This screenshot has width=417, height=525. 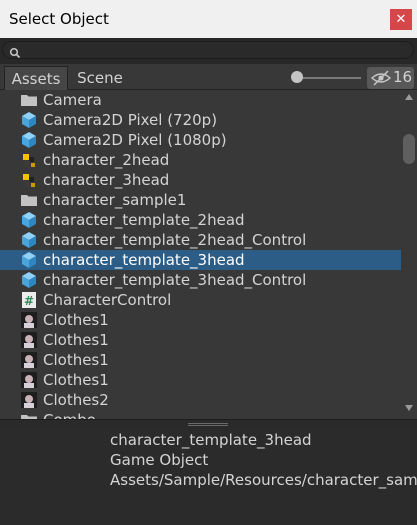 What do you see at coordinates (409, 408) in the screenshot?
I see `scroll-down-arrow-icon` at bounding box center [409, 408].